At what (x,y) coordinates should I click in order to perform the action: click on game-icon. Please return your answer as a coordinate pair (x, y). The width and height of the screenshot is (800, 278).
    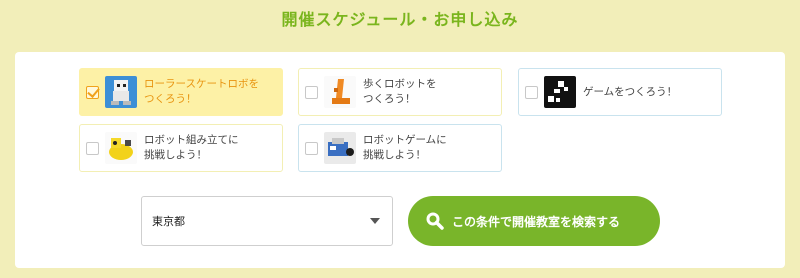
    Looking at the image, I should click on (560, 92).